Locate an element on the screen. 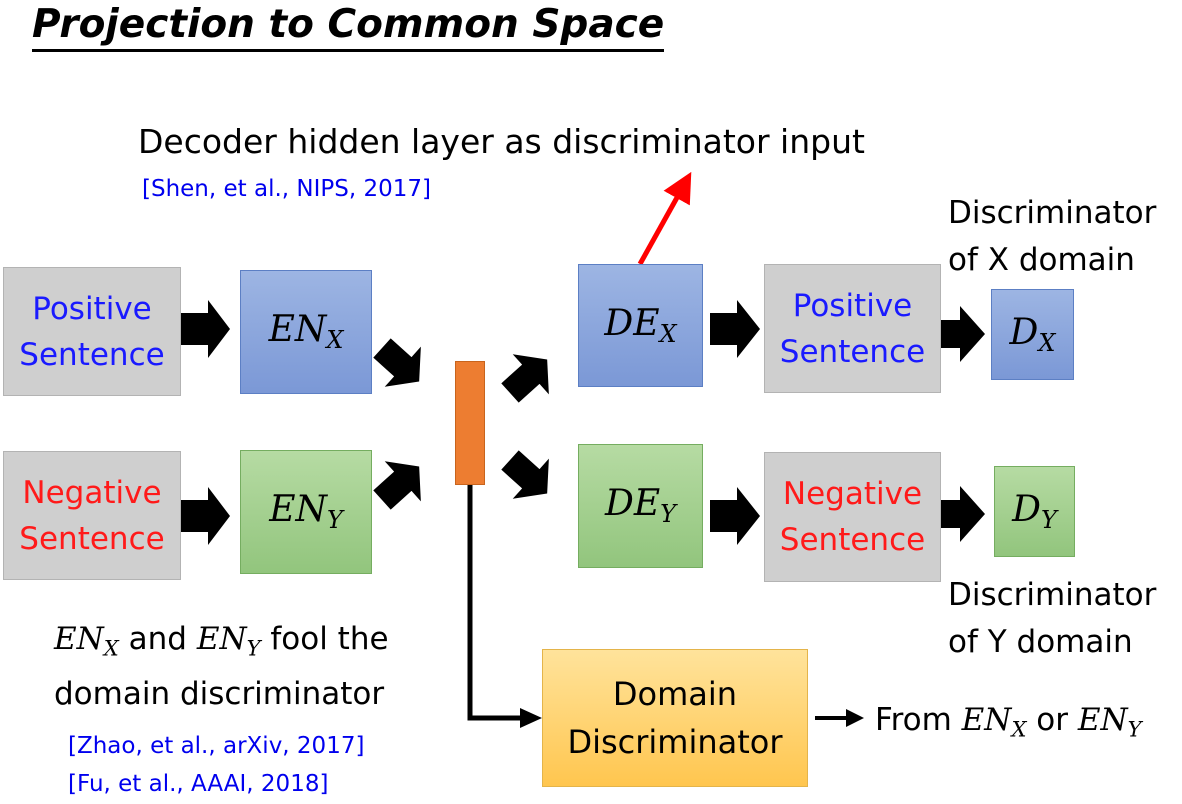 This screenshot has height=804, width=1182. domain-output-text: From ENX or ENY is located at coordinates (1008, 722).